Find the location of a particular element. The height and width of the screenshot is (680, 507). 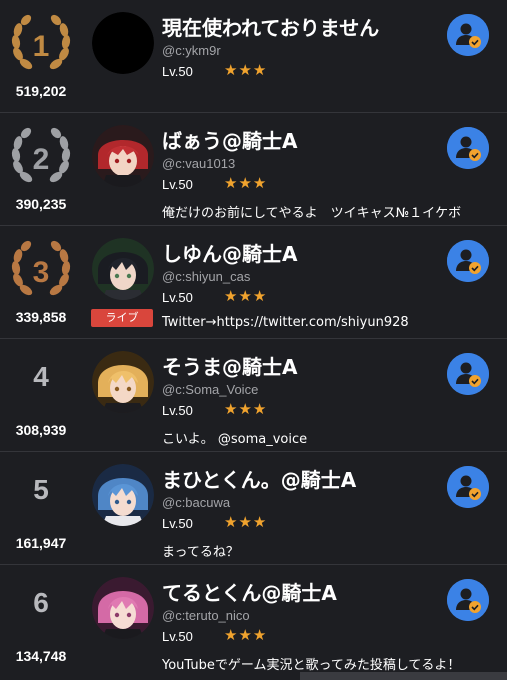

rank-number: 6 is located at coordinates (41, 602).